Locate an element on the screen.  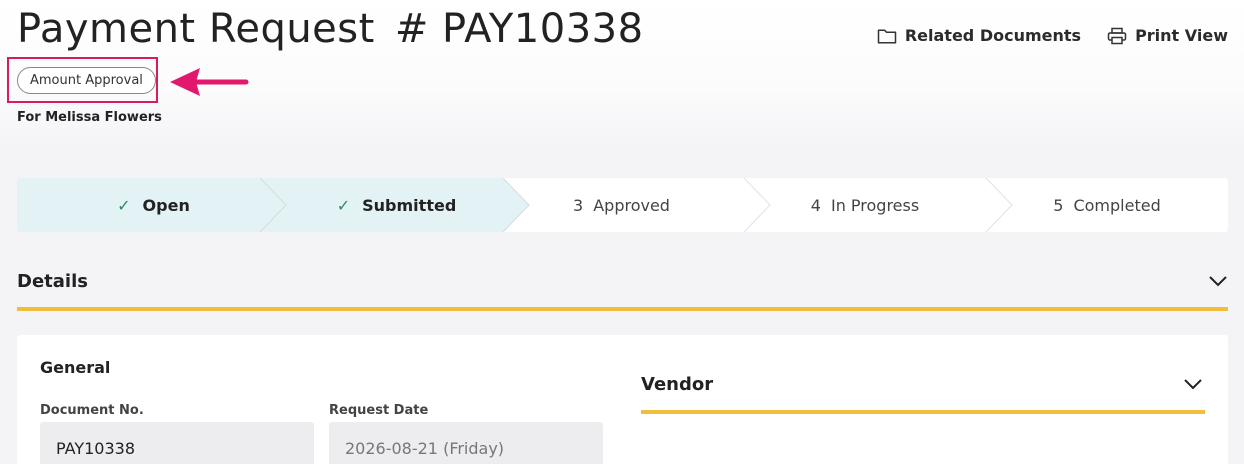
printer-icon is located at coordinates (1117, 35).